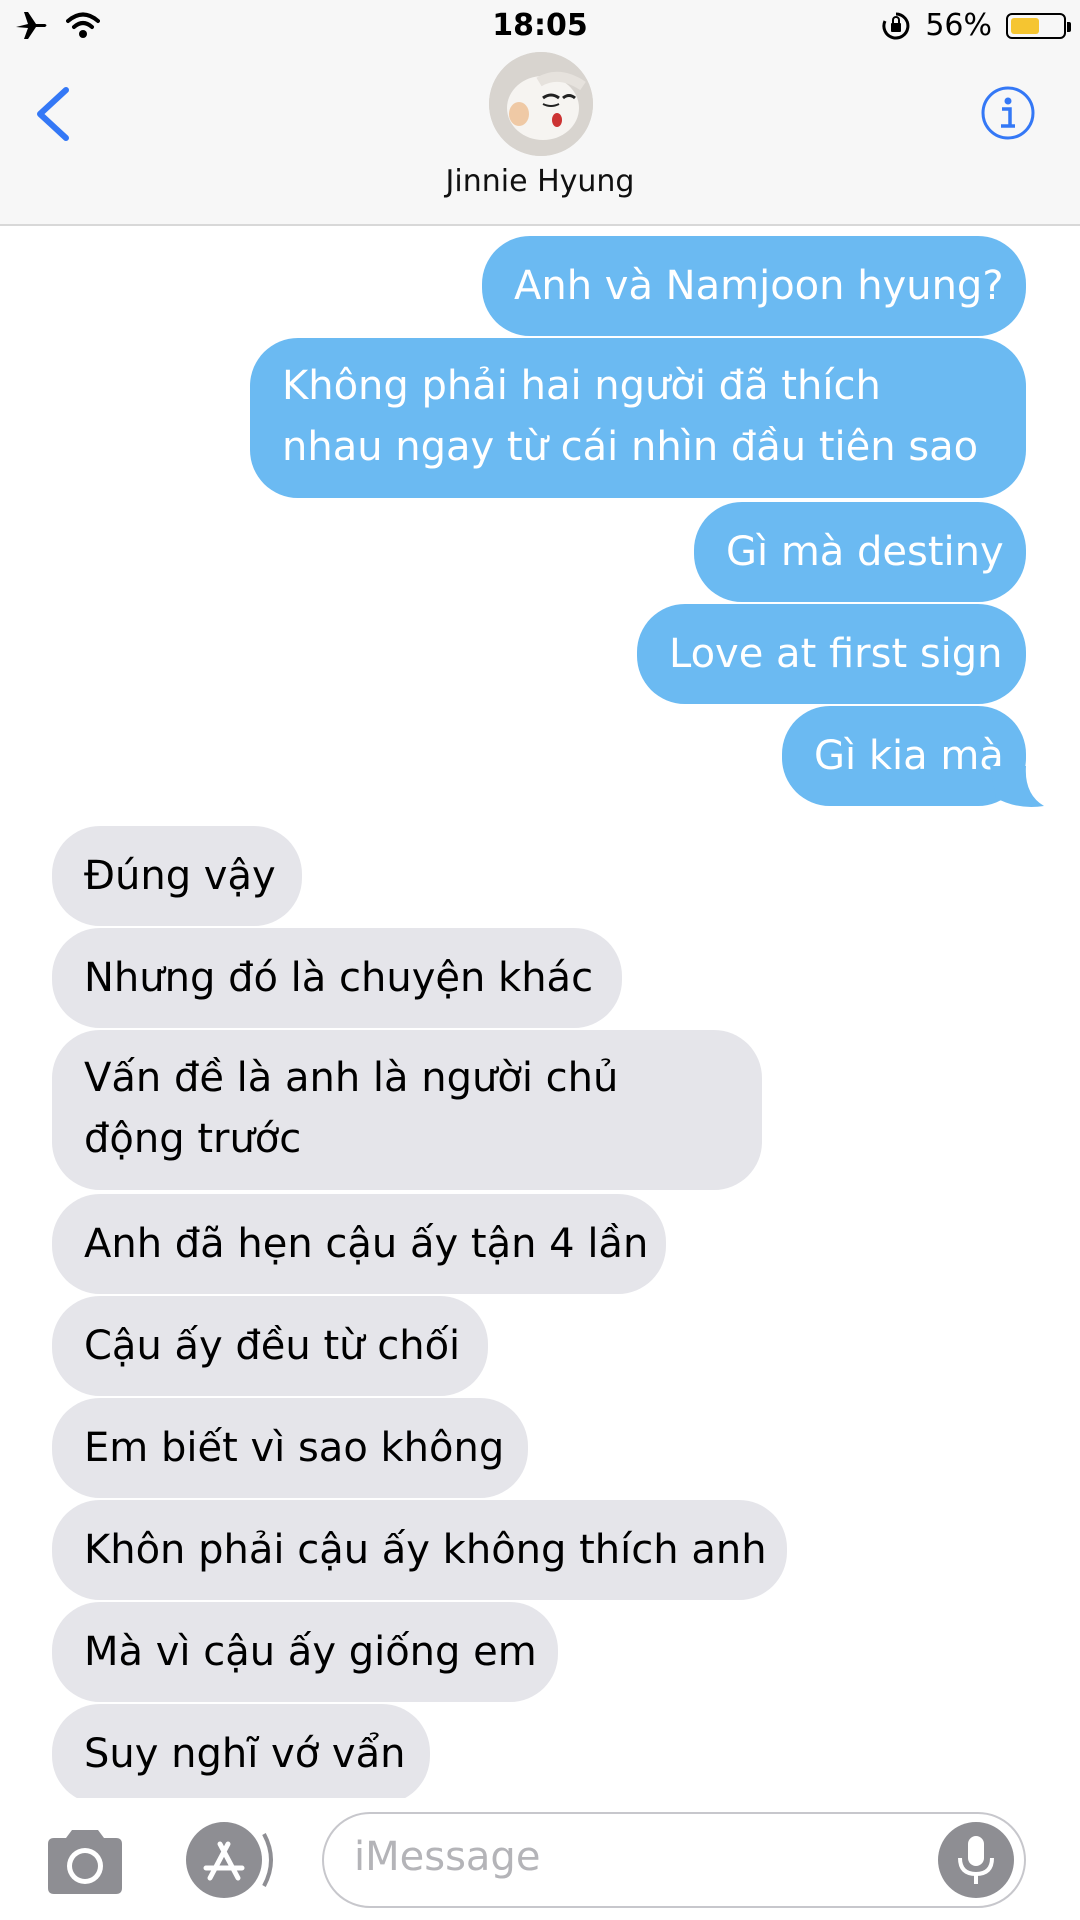 The image size is (1080, 1920). What do you see at coordinates (337, 978) in the screenshot?
I see `received-message: Nhưng đó là chuyện khác` at bounding box center [337, 978].